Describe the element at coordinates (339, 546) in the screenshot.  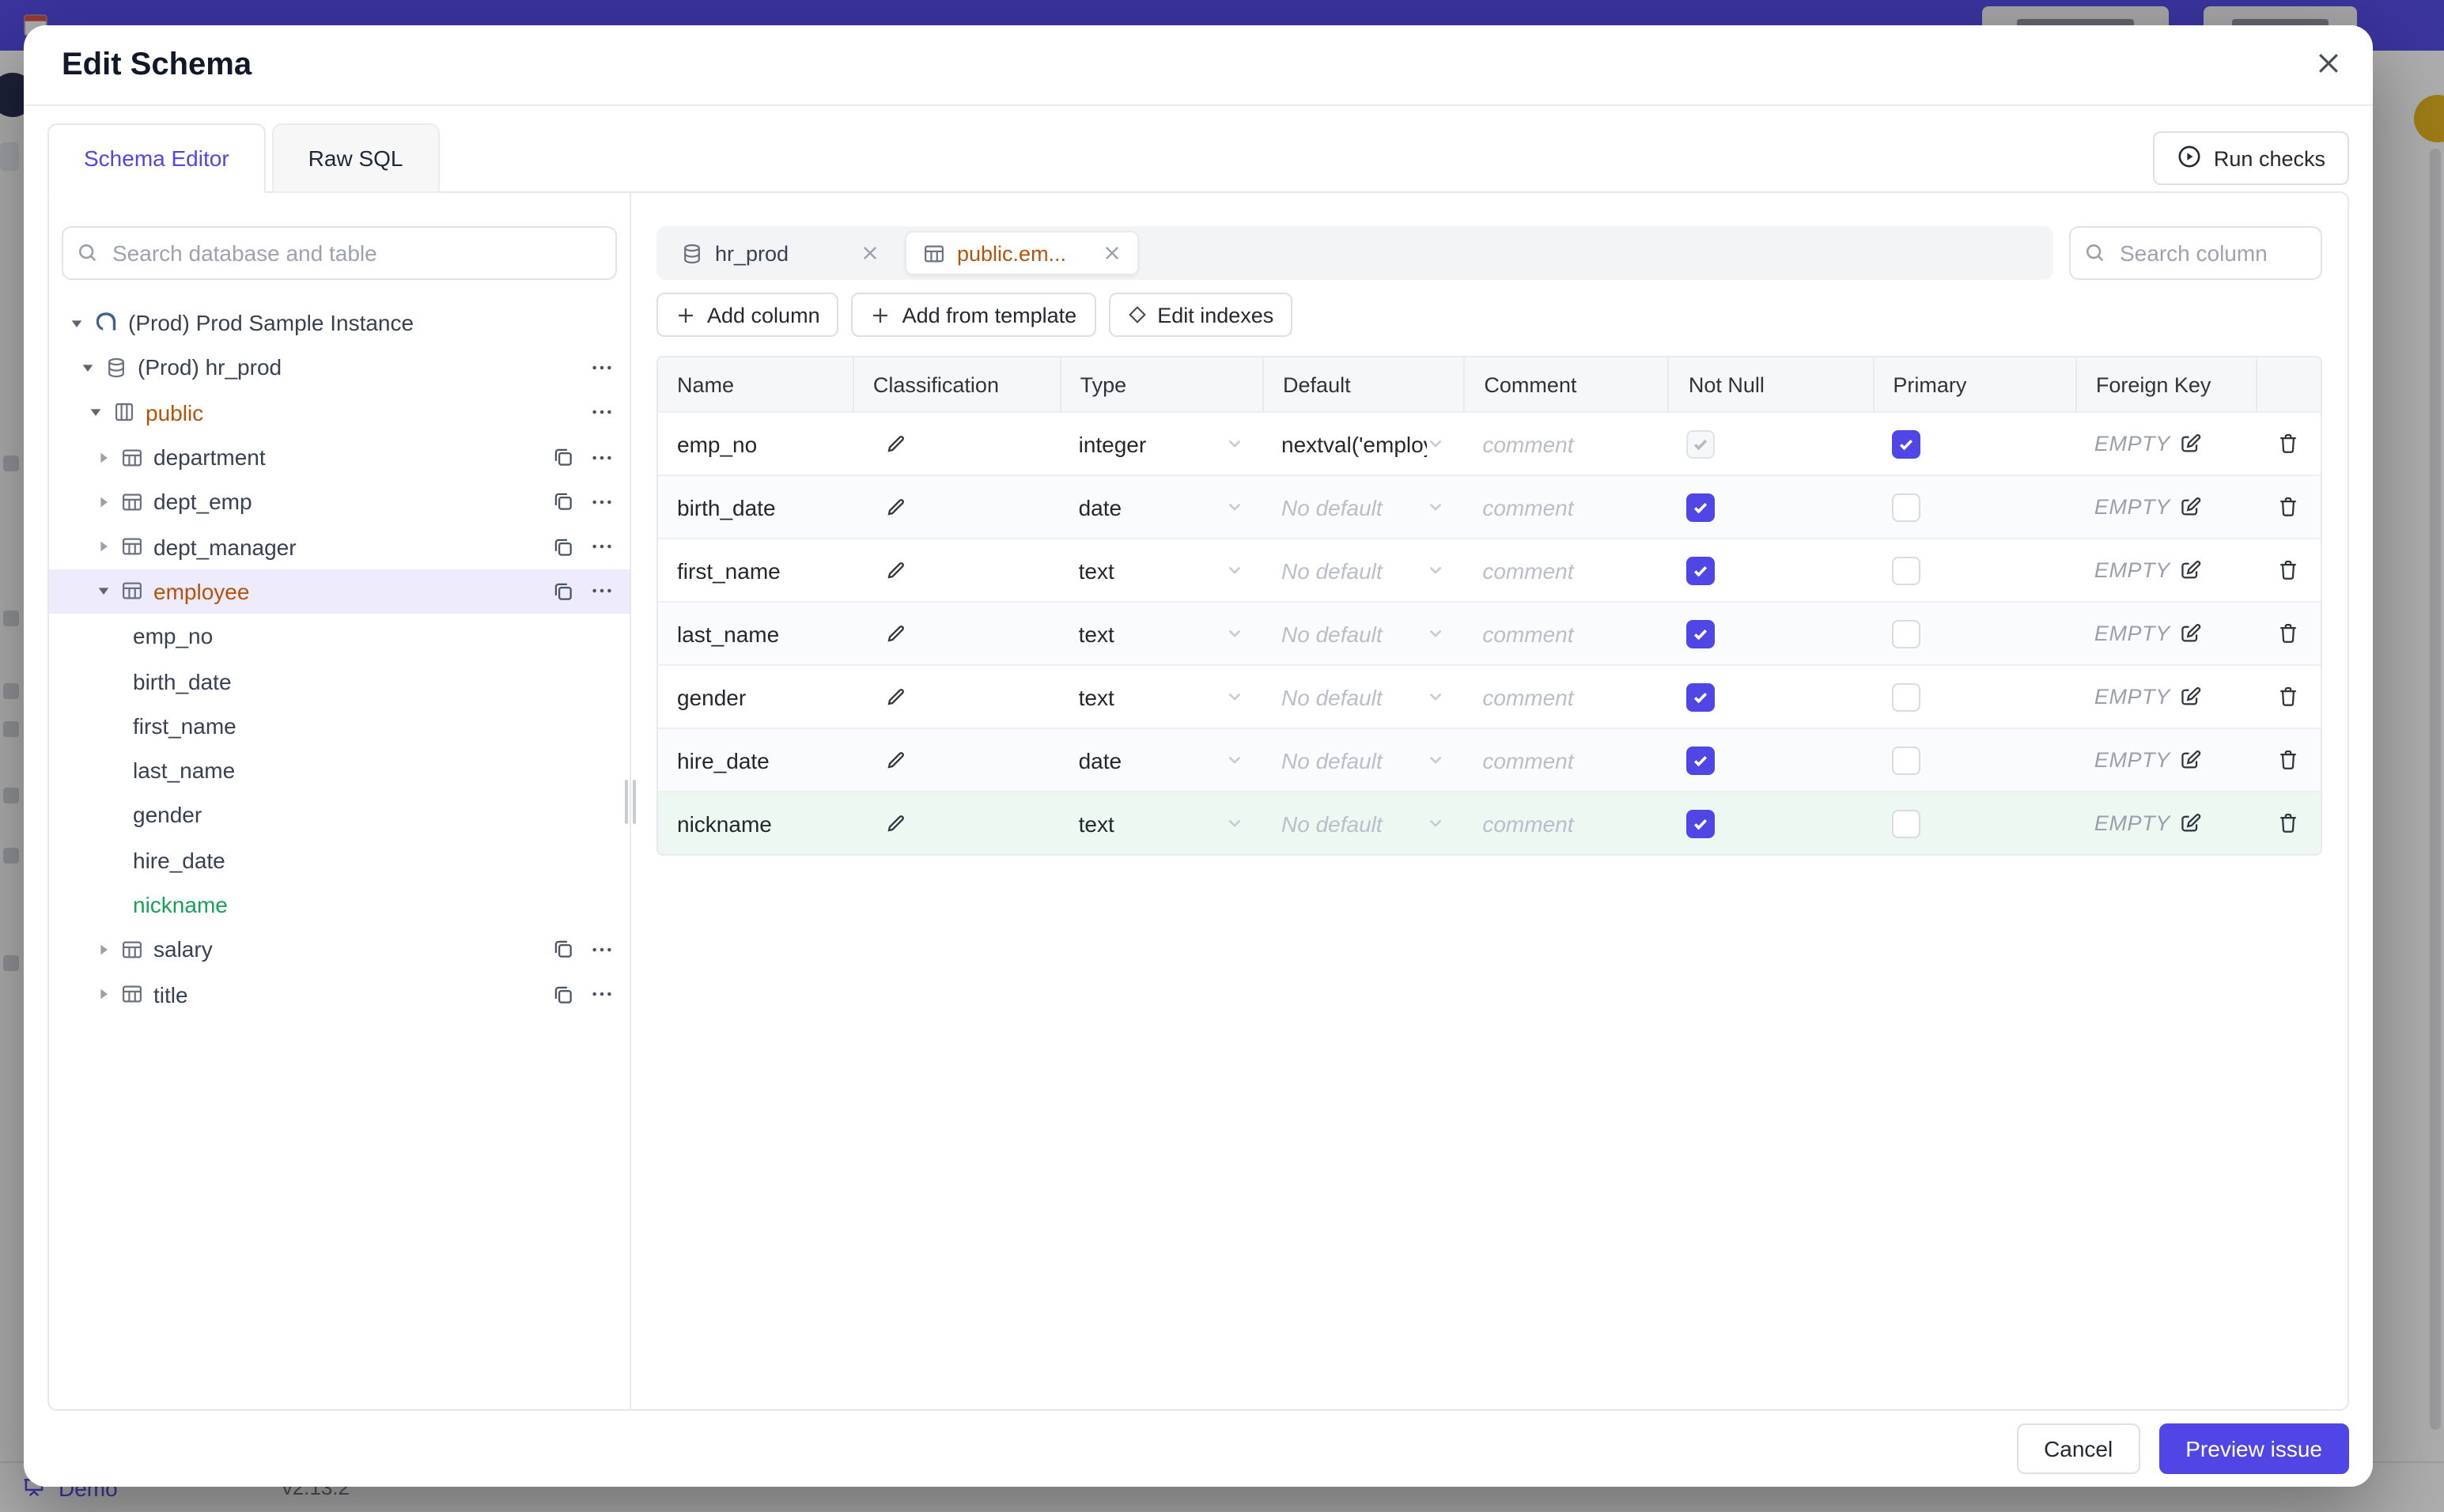
I see `tree-item-dept_manager: dept_manager` at that location.